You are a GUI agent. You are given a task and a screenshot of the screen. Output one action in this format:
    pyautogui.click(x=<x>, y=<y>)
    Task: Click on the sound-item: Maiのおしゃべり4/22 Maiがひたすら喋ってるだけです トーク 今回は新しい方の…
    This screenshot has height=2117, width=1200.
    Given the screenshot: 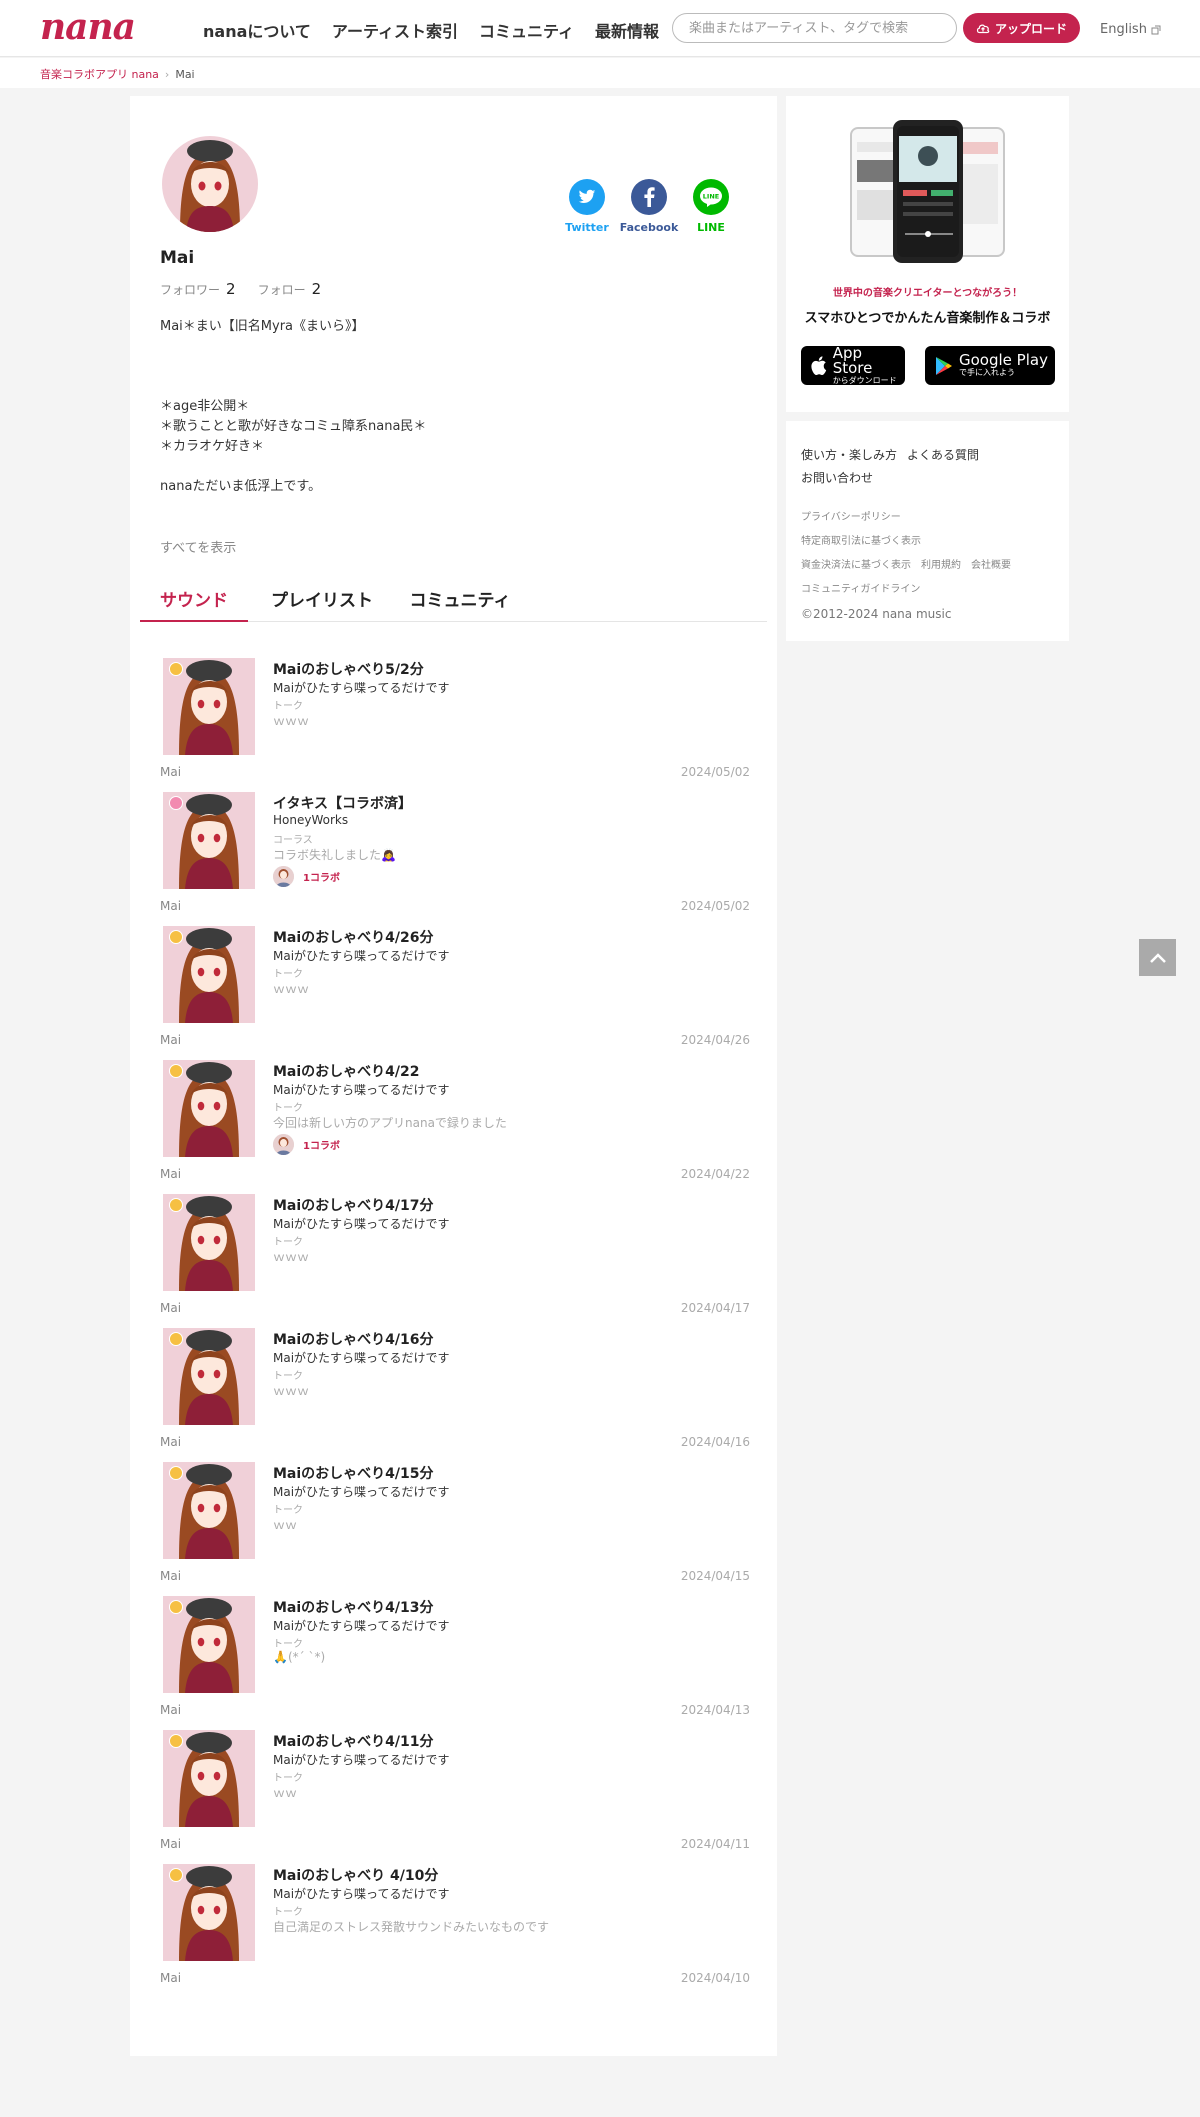 What is the action you would take?
    pyautogui.click(x=455, y=1127)
    